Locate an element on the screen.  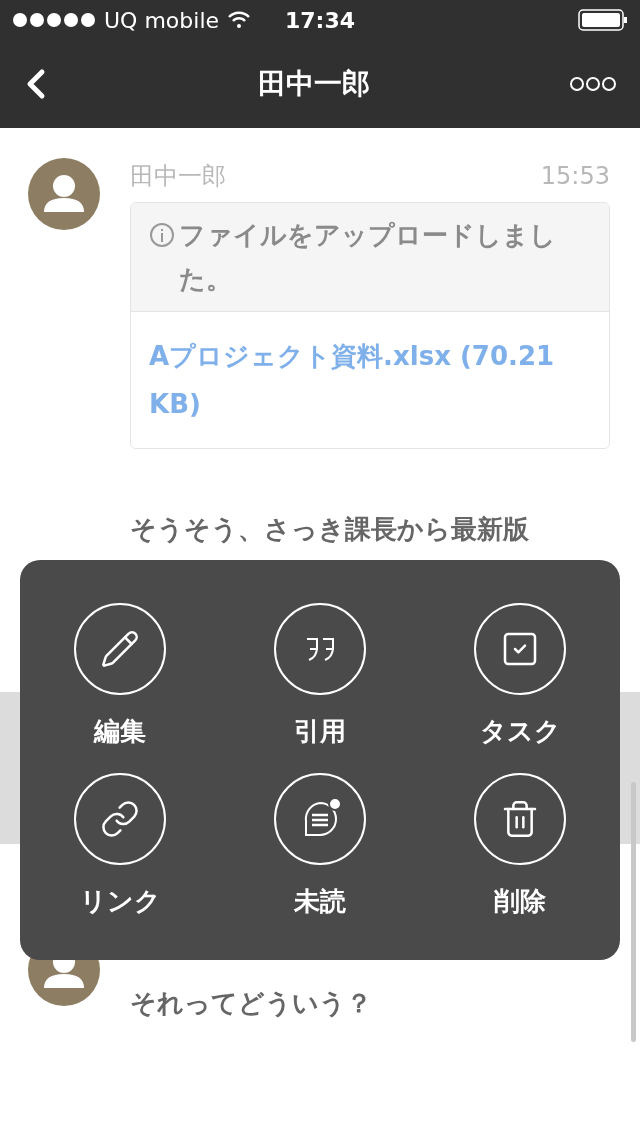
sender-name: 田中一郎 is located at coordinates (178, 176).